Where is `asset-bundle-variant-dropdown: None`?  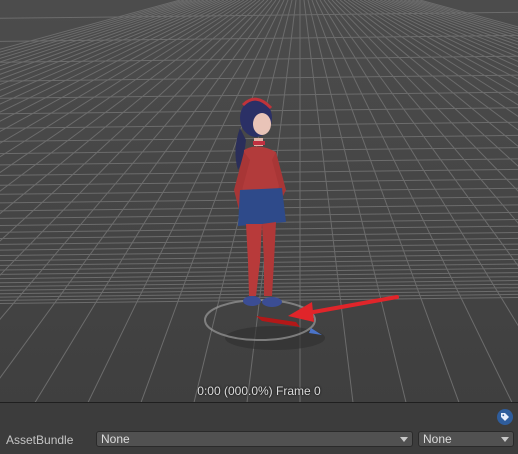 asset-bundle-variant-dropdown: None is located at coordinates (466, 439).